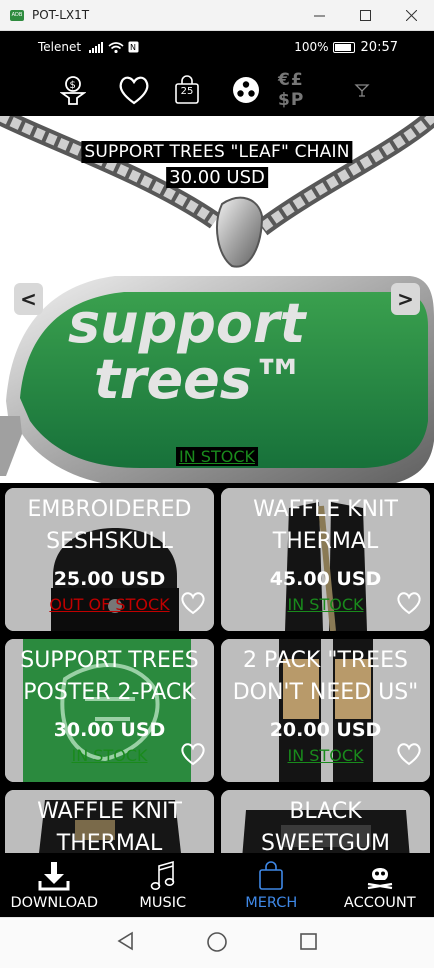  Describe the element at coordinates (217, 89) in the screenshot. I see `top-nav: $ 25 €£$P` at that location.